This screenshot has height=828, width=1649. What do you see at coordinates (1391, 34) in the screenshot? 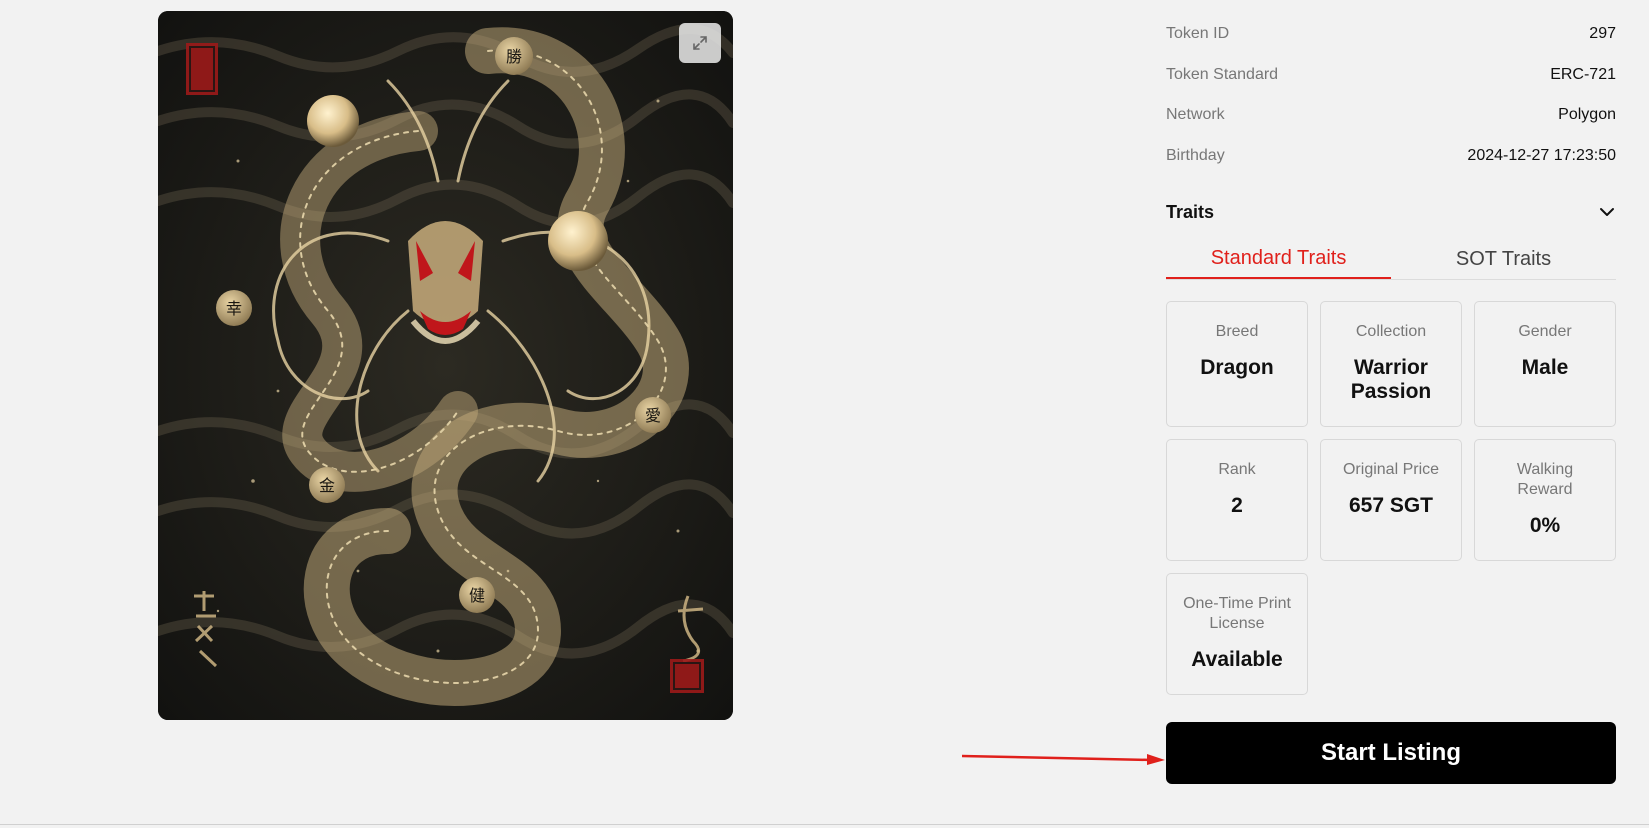
I see `info-row-token-id: Token ID 297` at bounding box center [1391, 34].